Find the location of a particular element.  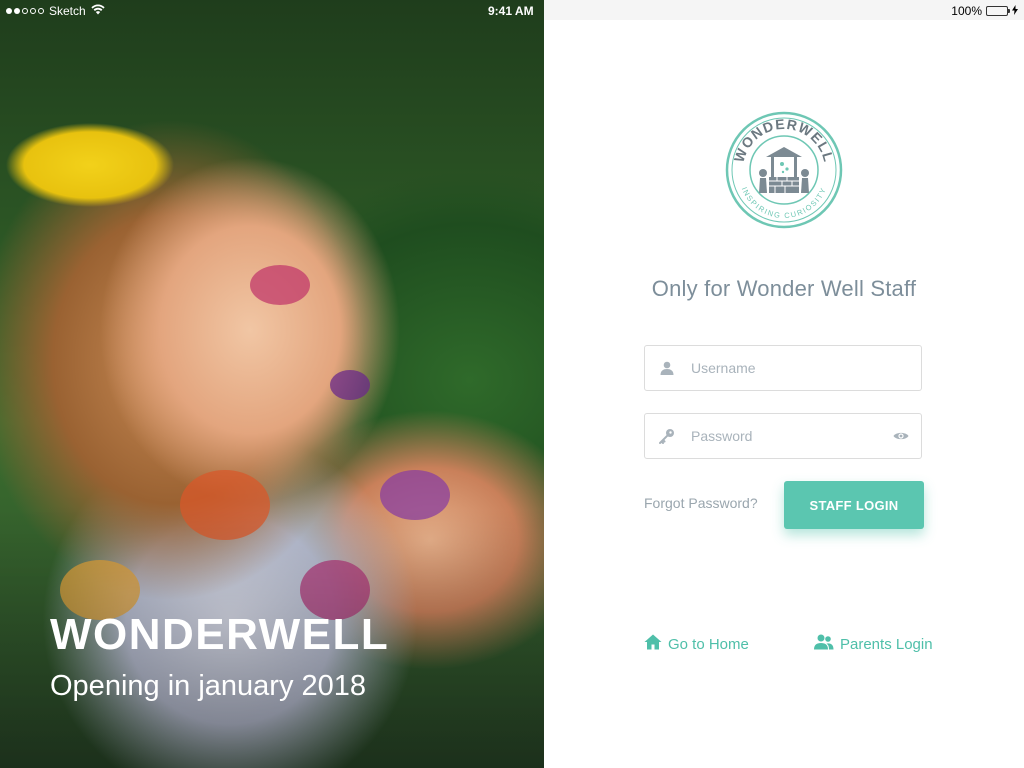

login-heading: Only for Wonder Well Staff is located at coordinates (784, 288).